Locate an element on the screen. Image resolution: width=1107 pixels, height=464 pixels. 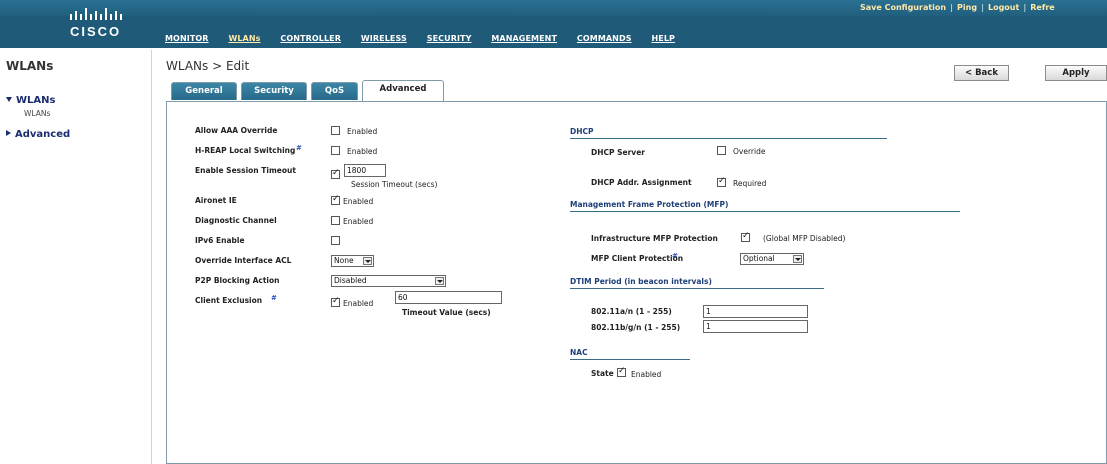
session-timeout-checkbox is located at coordinates (335, 173).